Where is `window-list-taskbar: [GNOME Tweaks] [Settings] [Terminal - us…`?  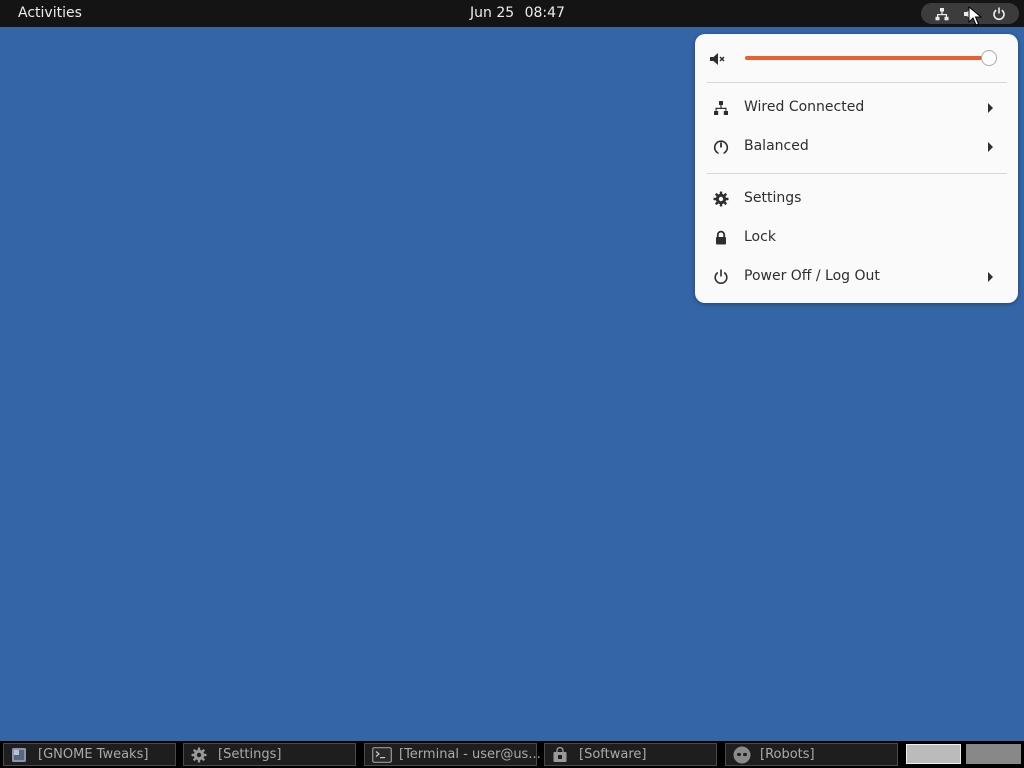 window-list-taskbar: [GNOME Tweaks] [Settings] [Terminal - us… is located at coordinates (512, 754).